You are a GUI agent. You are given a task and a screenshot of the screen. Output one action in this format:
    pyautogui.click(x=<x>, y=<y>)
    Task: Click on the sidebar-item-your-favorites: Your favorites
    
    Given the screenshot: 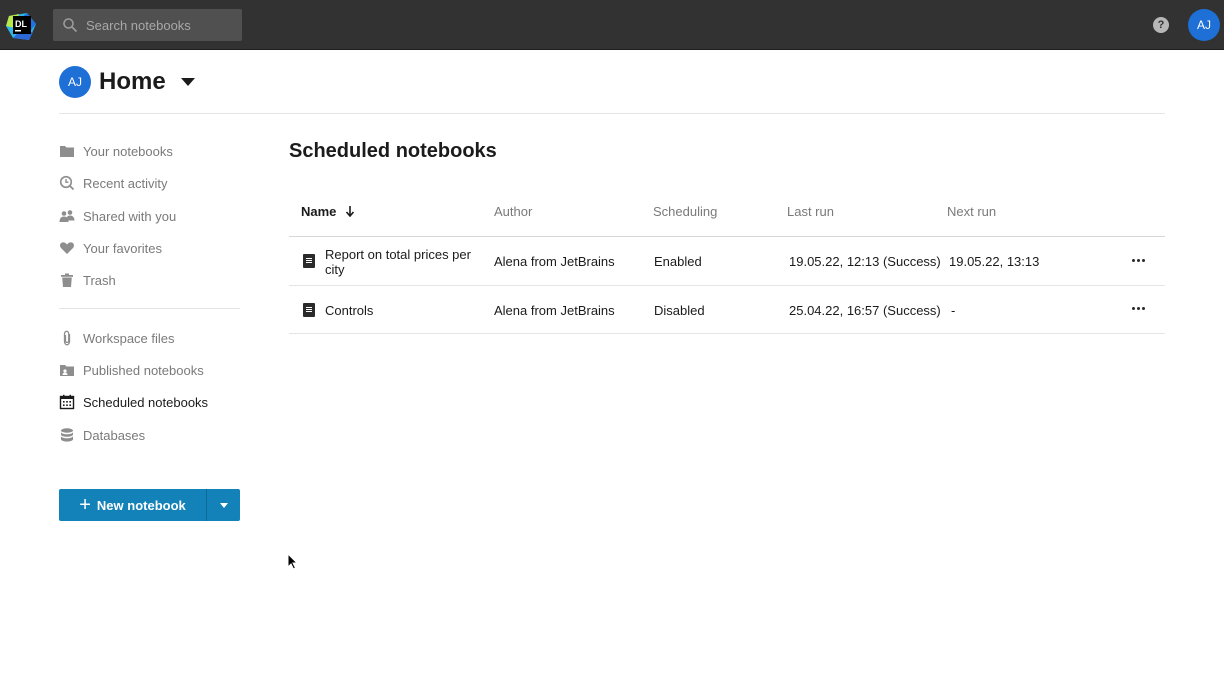 What is the action you would take?
    pyautogui.click(x=110, y=248)
    